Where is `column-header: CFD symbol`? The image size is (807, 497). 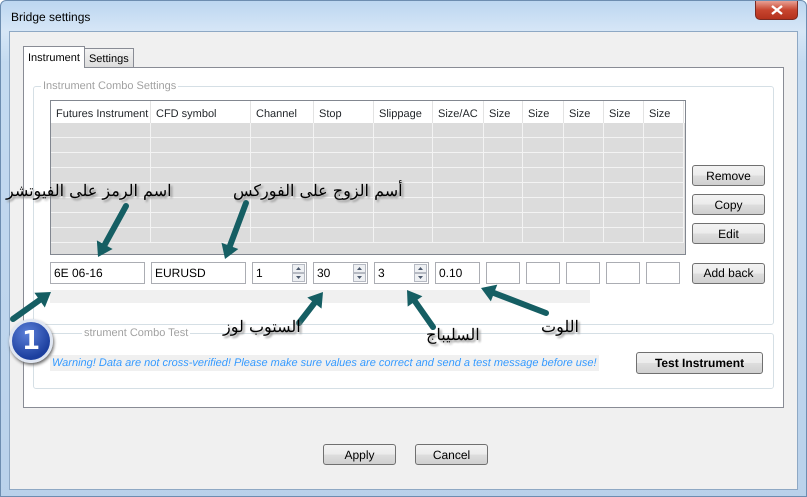
column-header: CFD symbol is located at coordinates (201, 112).